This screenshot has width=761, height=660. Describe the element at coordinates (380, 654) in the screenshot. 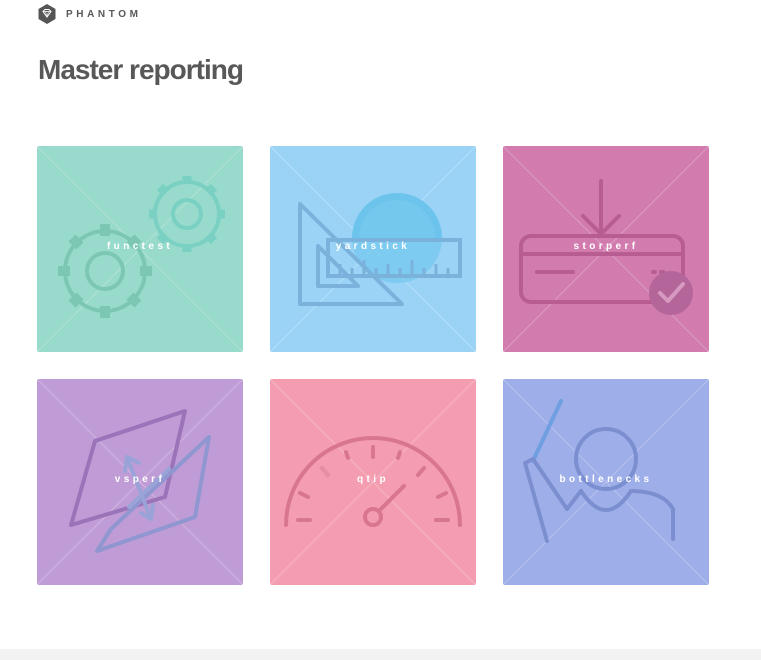

I see `footer-bar` at that location.